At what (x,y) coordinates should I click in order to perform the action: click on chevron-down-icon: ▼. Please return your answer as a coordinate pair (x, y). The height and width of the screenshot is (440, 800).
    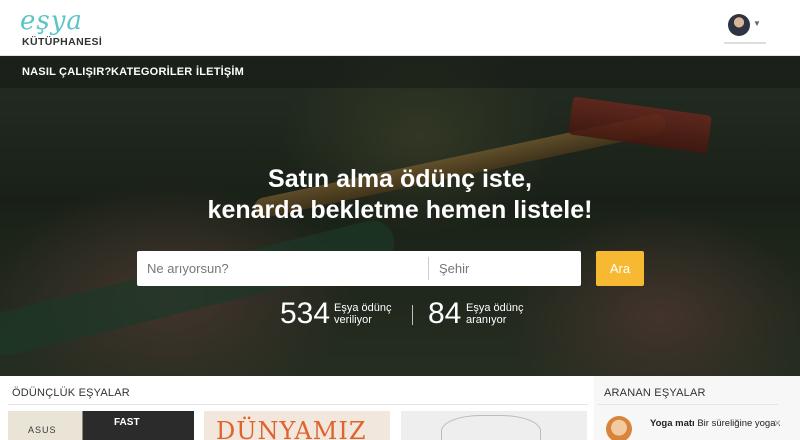
    Looking at the image, I should click on (757, 23).